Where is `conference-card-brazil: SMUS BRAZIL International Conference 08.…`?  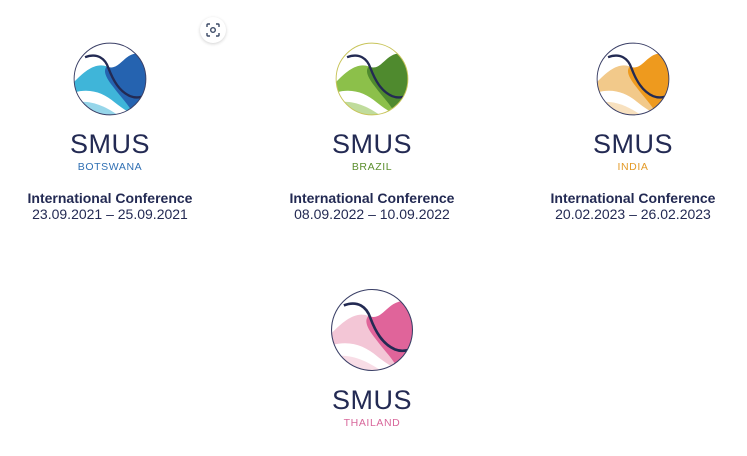
conference-card-brazil: SMUS BRAZIL International Conference 08.… is located at coordinates (372, 131).